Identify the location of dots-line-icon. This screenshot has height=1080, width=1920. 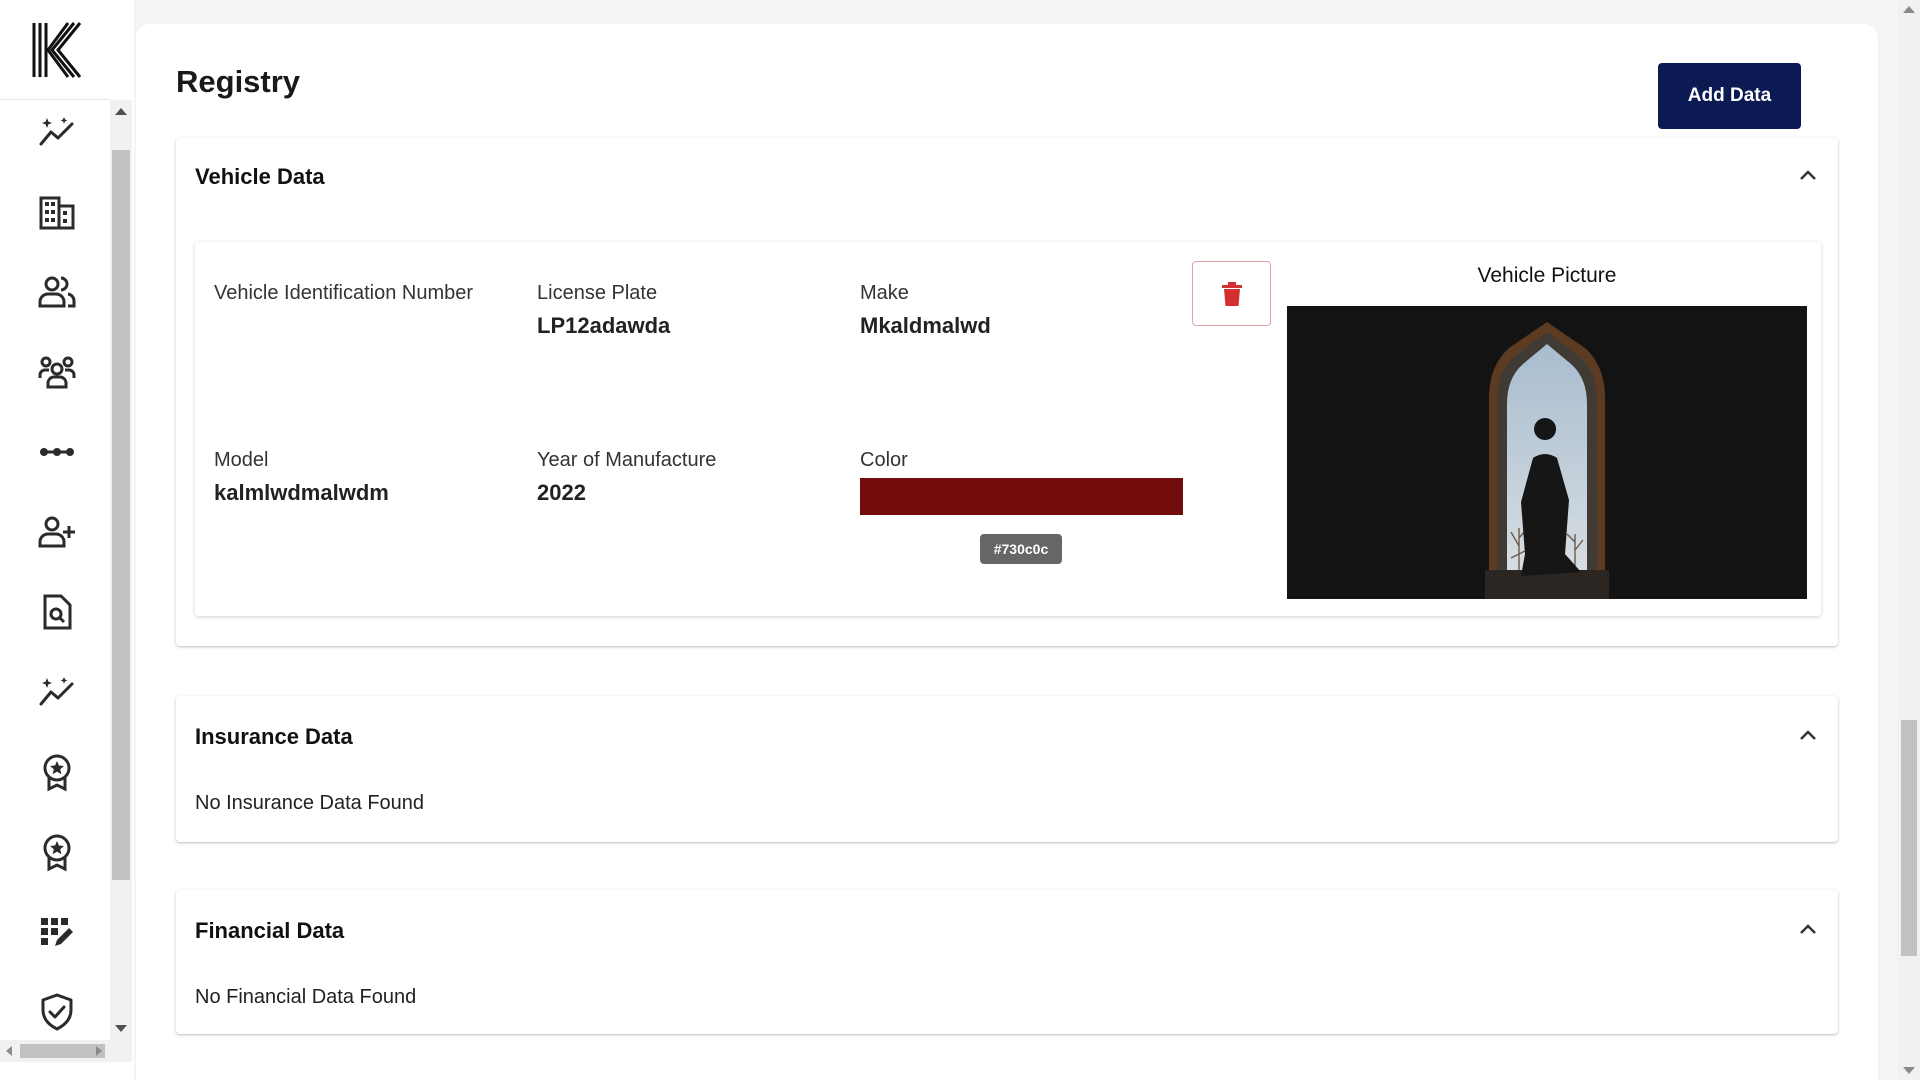
(57, 452).